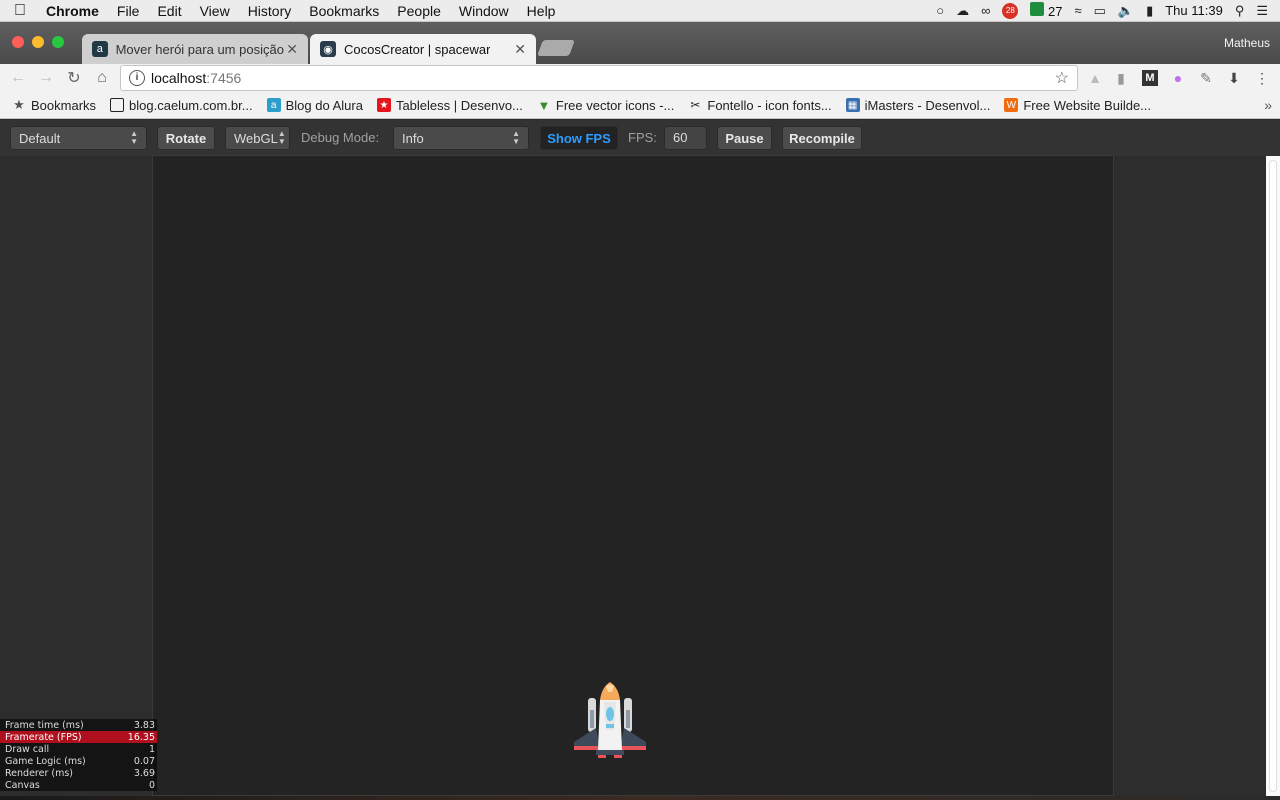  Describe the element at coordinates (1011, 105) in the screenshot. I see `wix-icon: W` at that location.